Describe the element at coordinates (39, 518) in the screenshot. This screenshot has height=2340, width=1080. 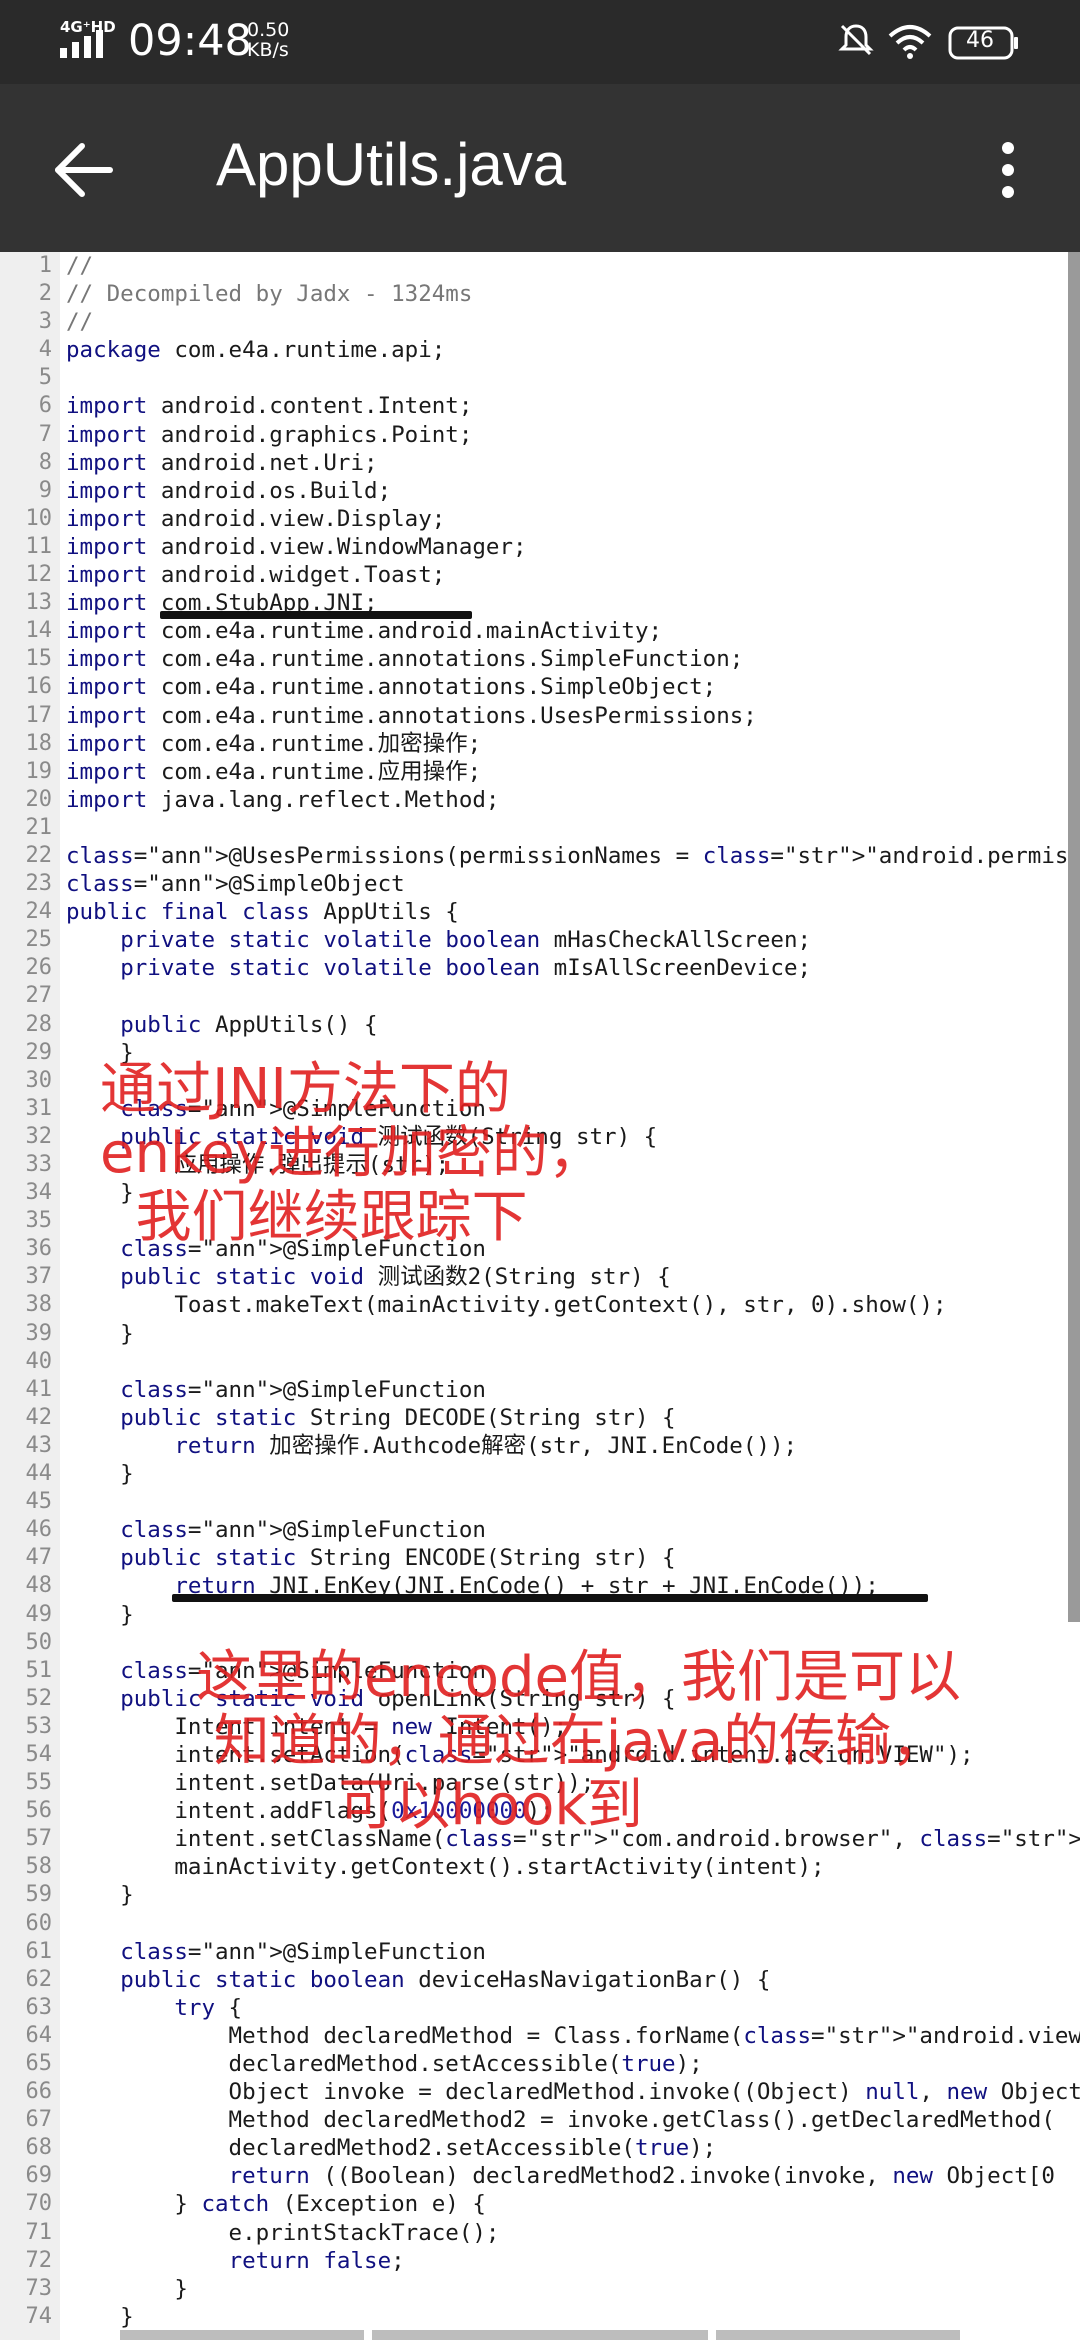
I see `line-number: 10` at that location.